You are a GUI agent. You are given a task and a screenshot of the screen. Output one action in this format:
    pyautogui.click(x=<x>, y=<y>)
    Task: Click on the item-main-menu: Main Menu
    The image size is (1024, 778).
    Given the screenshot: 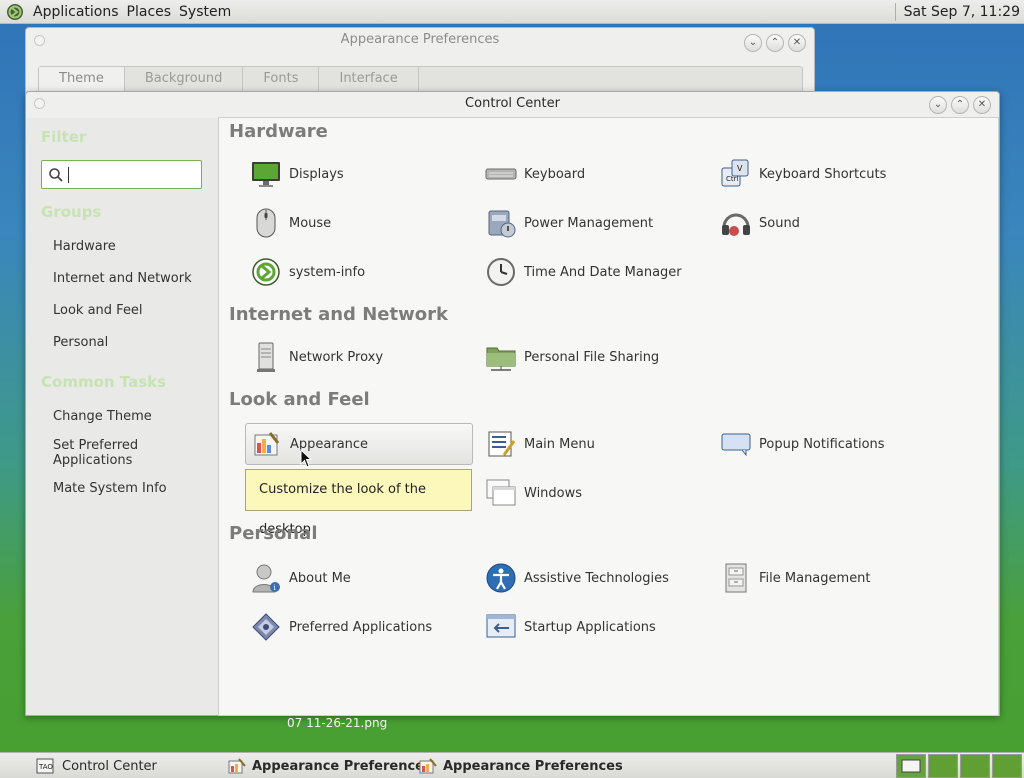 What is the action you would take?
    pyautogui.click(x=594, y=444)
    